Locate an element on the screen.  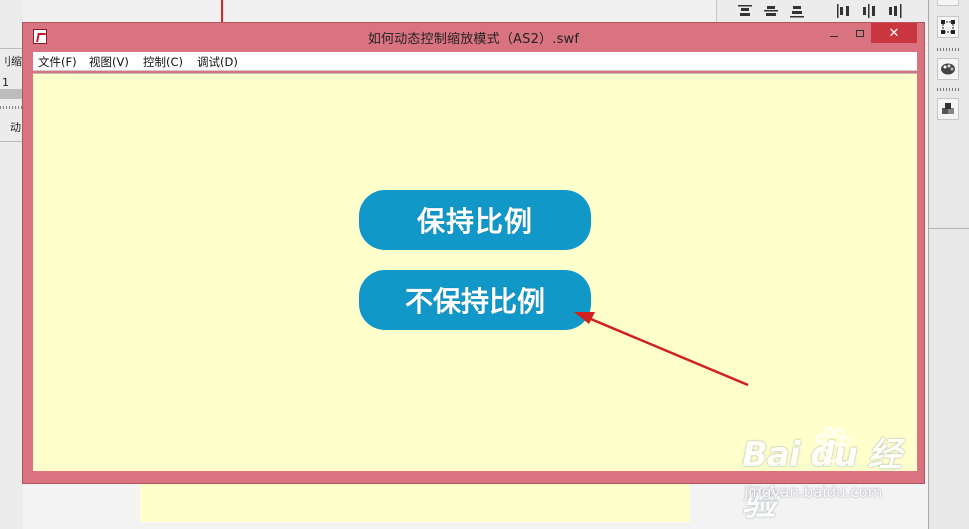
menu-control: 控制(C) is located at coordinates (163, 62).